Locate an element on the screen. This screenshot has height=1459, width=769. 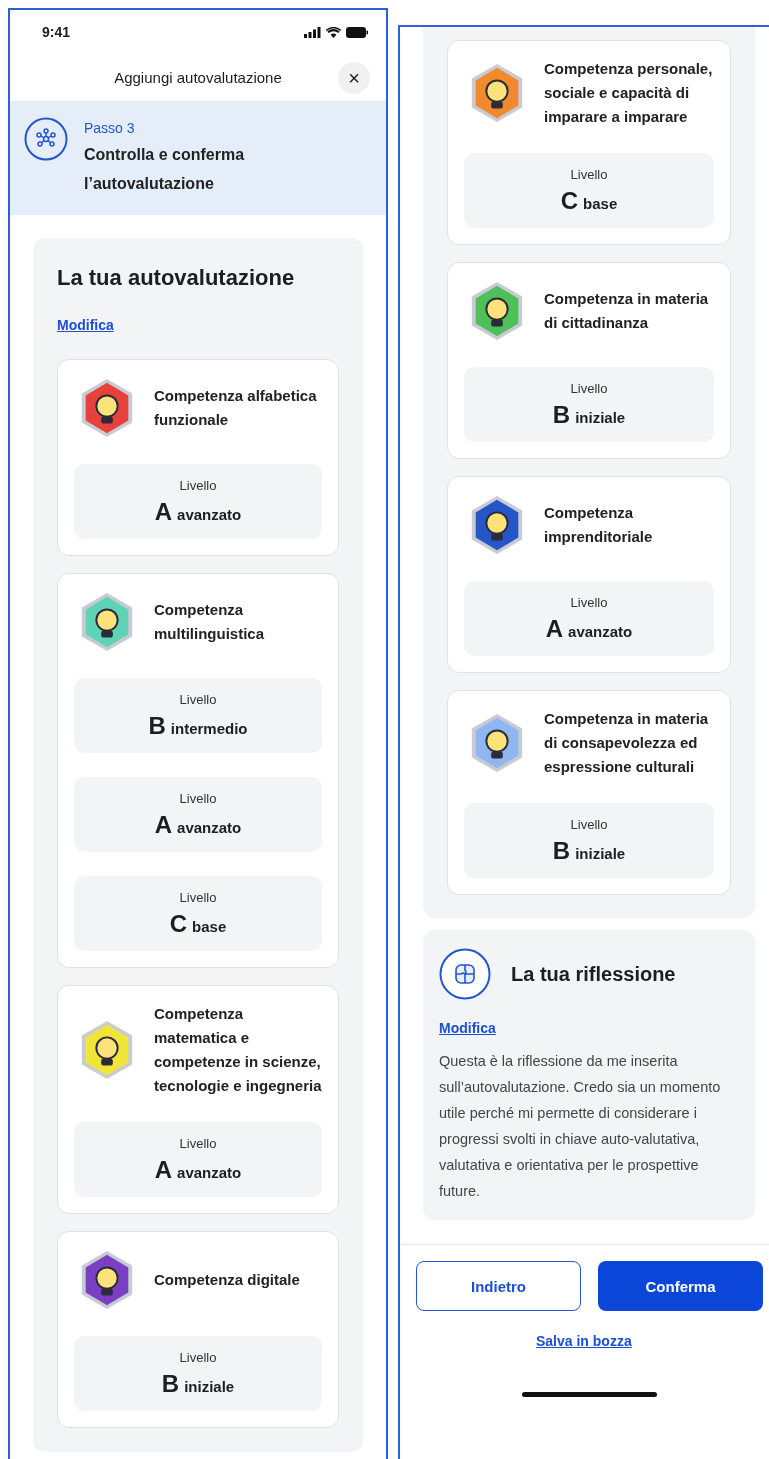
competence-name: Competenza alfabetica funzionale is located at coordinates (236, 408).